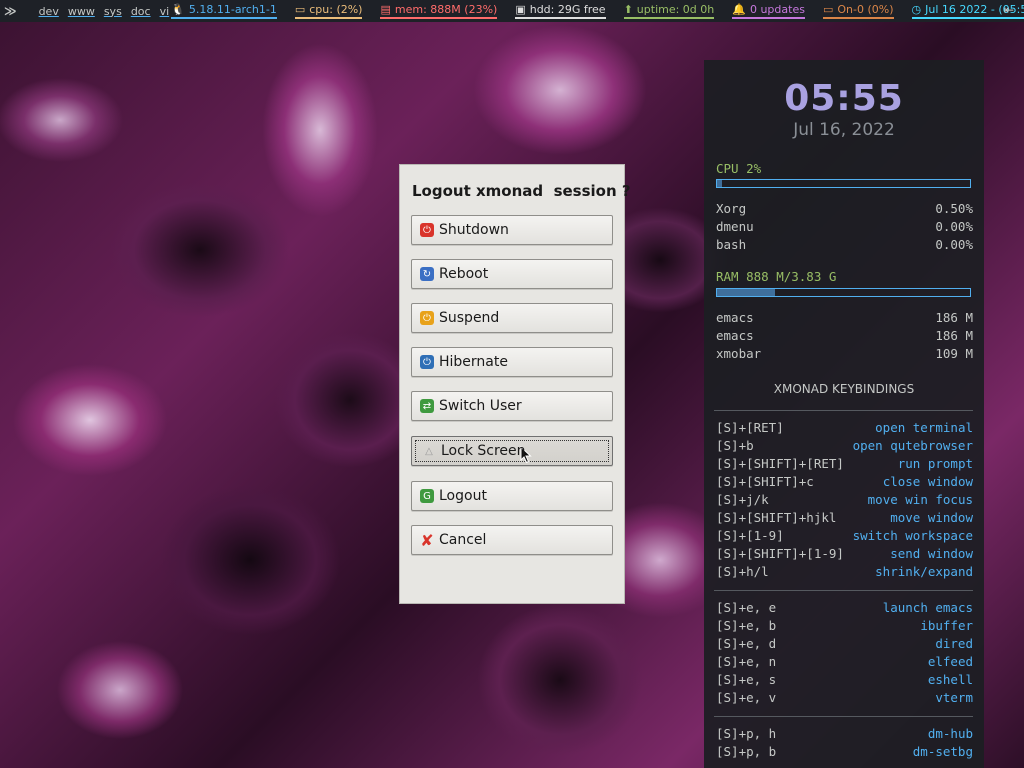 This screenshot has width=1024, height=768. Describe the element at coordinates (731, 244) in the screenshot. I see `proc-name: bash` at that location.